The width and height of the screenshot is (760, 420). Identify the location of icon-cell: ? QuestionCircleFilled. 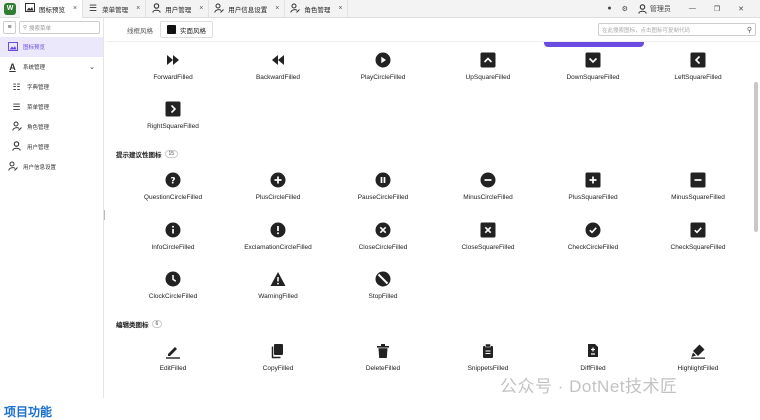
(173, 192).